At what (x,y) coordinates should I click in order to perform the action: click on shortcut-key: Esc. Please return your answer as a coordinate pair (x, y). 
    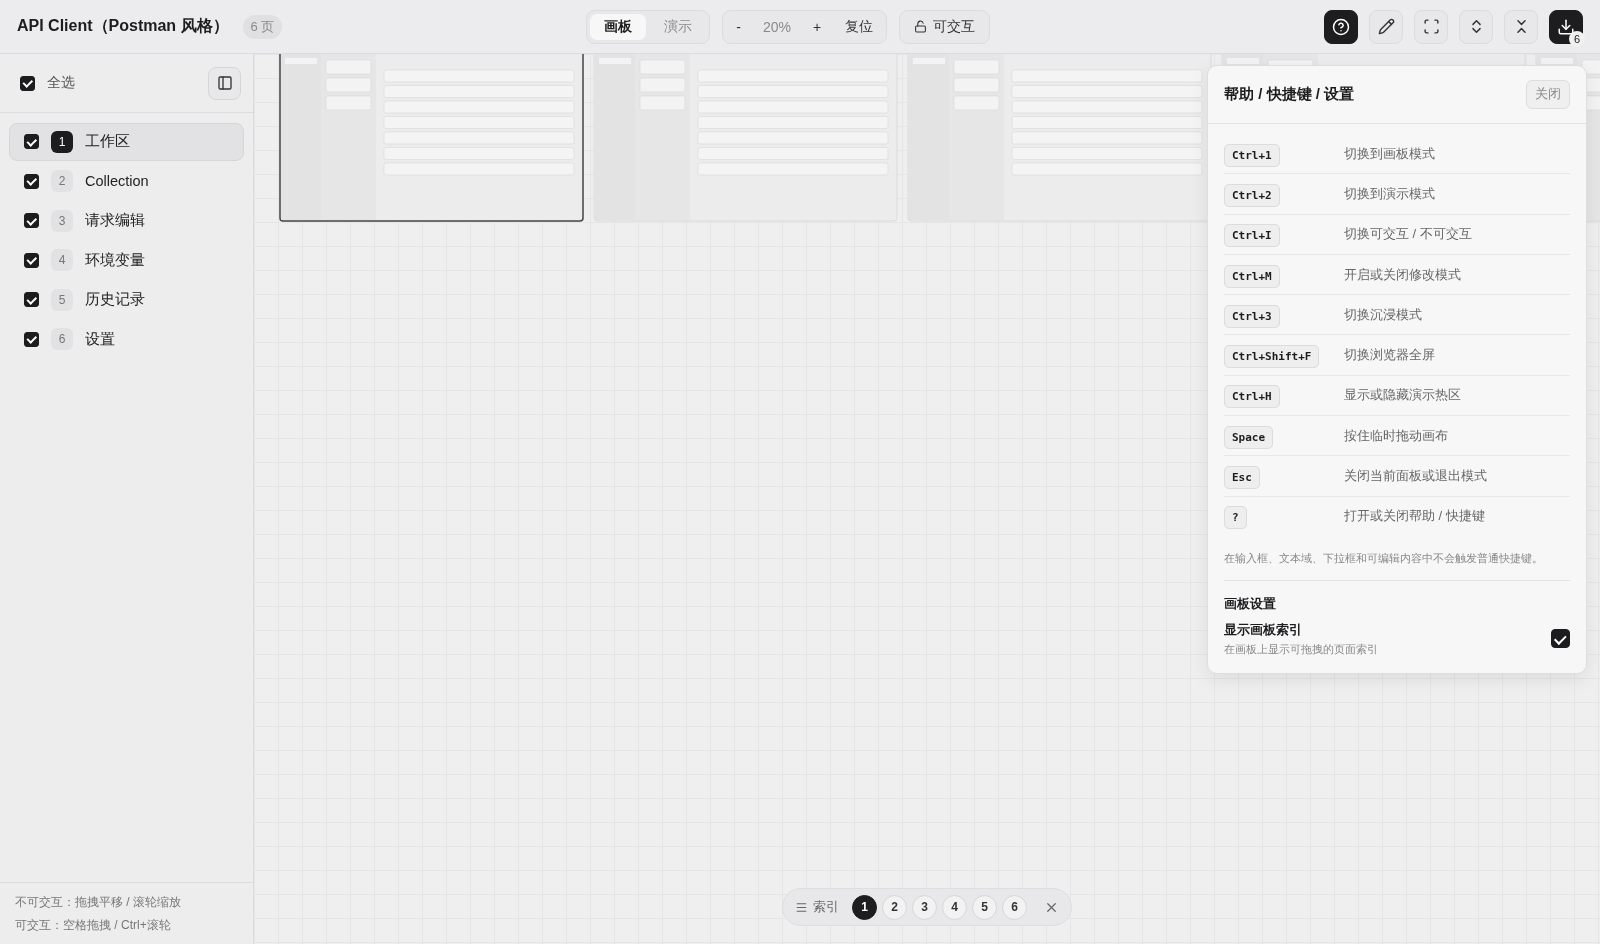
    Looking at the image, I should click on (1242, 477).